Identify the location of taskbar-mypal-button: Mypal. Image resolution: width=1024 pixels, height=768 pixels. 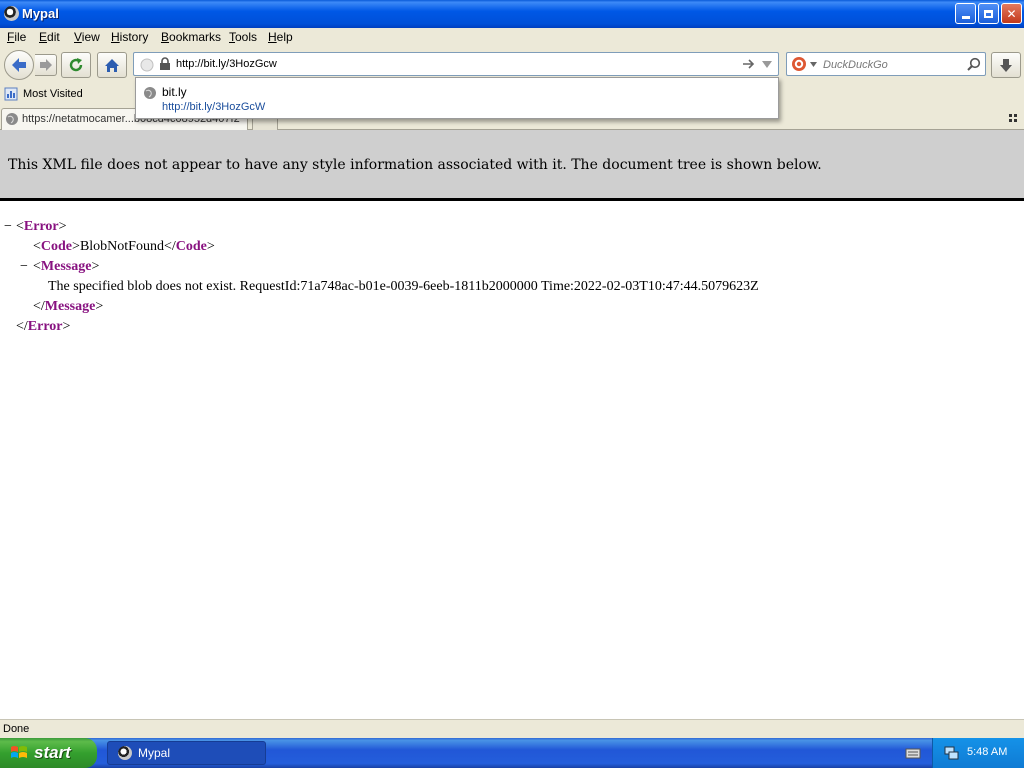
(186, 753).